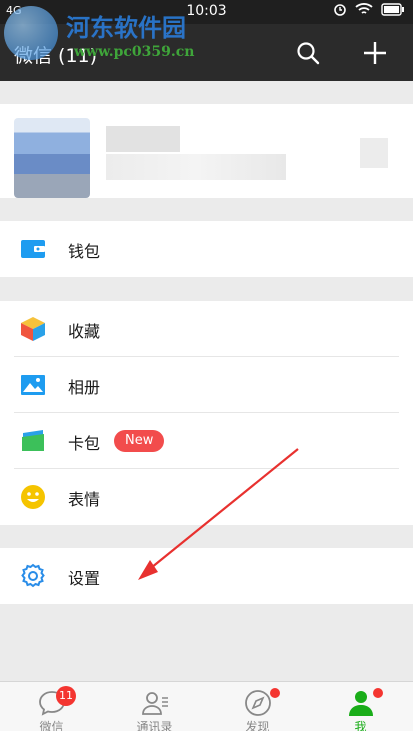 The image size is (413, 731). I want to click on album-icon, so click(33, 385).